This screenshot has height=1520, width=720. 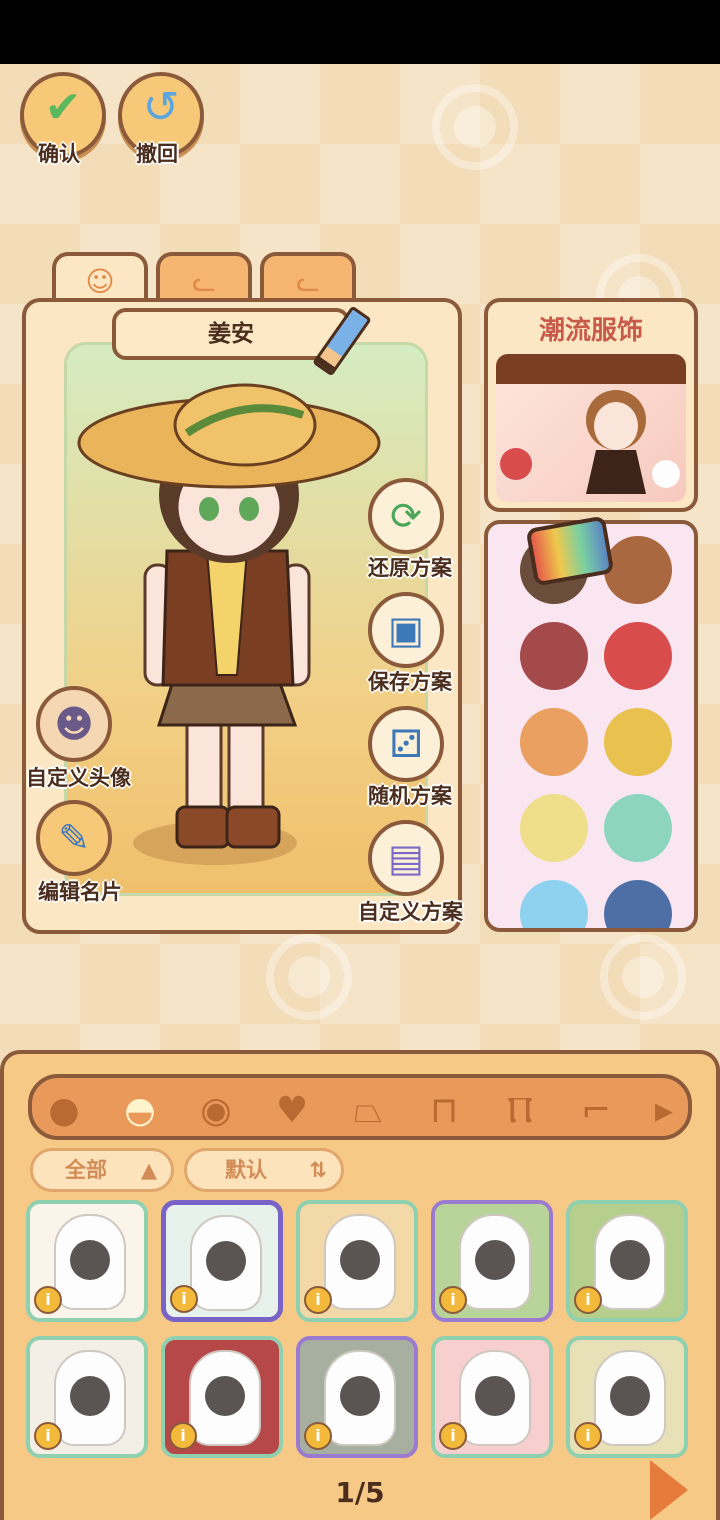 I want to click on custom-avatar-label: 自定义头像, so click(x=78, y=778).